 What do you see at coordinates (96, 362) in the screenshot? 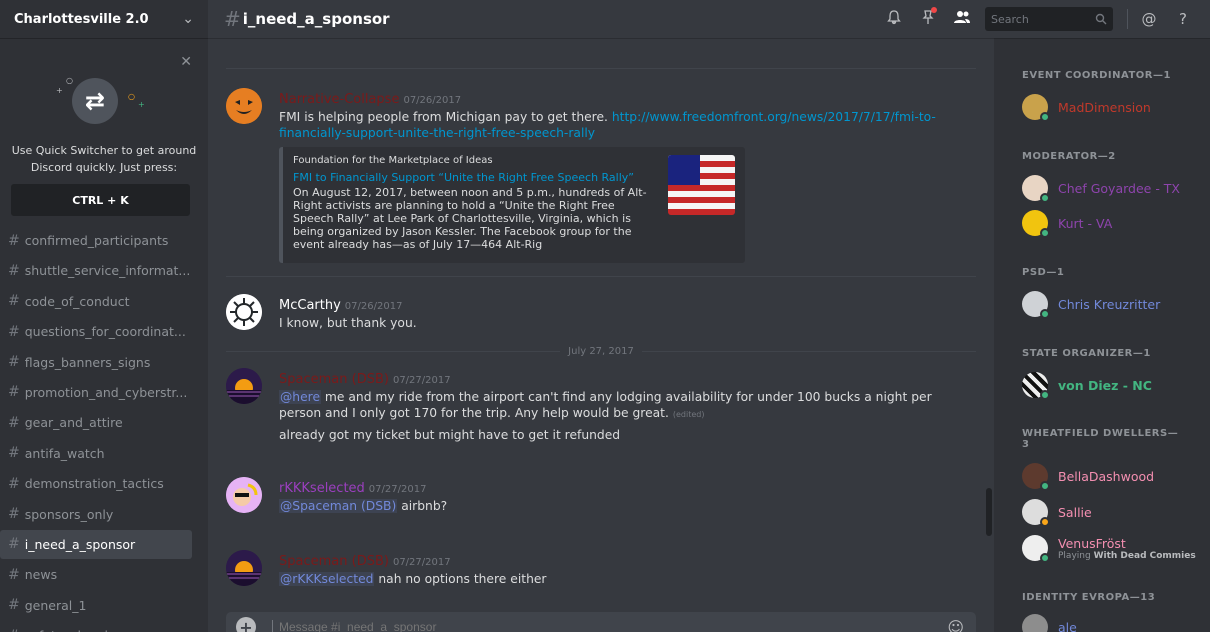
I see `channel-item: # flags_banners_signs` at bounding box center [96, 362].